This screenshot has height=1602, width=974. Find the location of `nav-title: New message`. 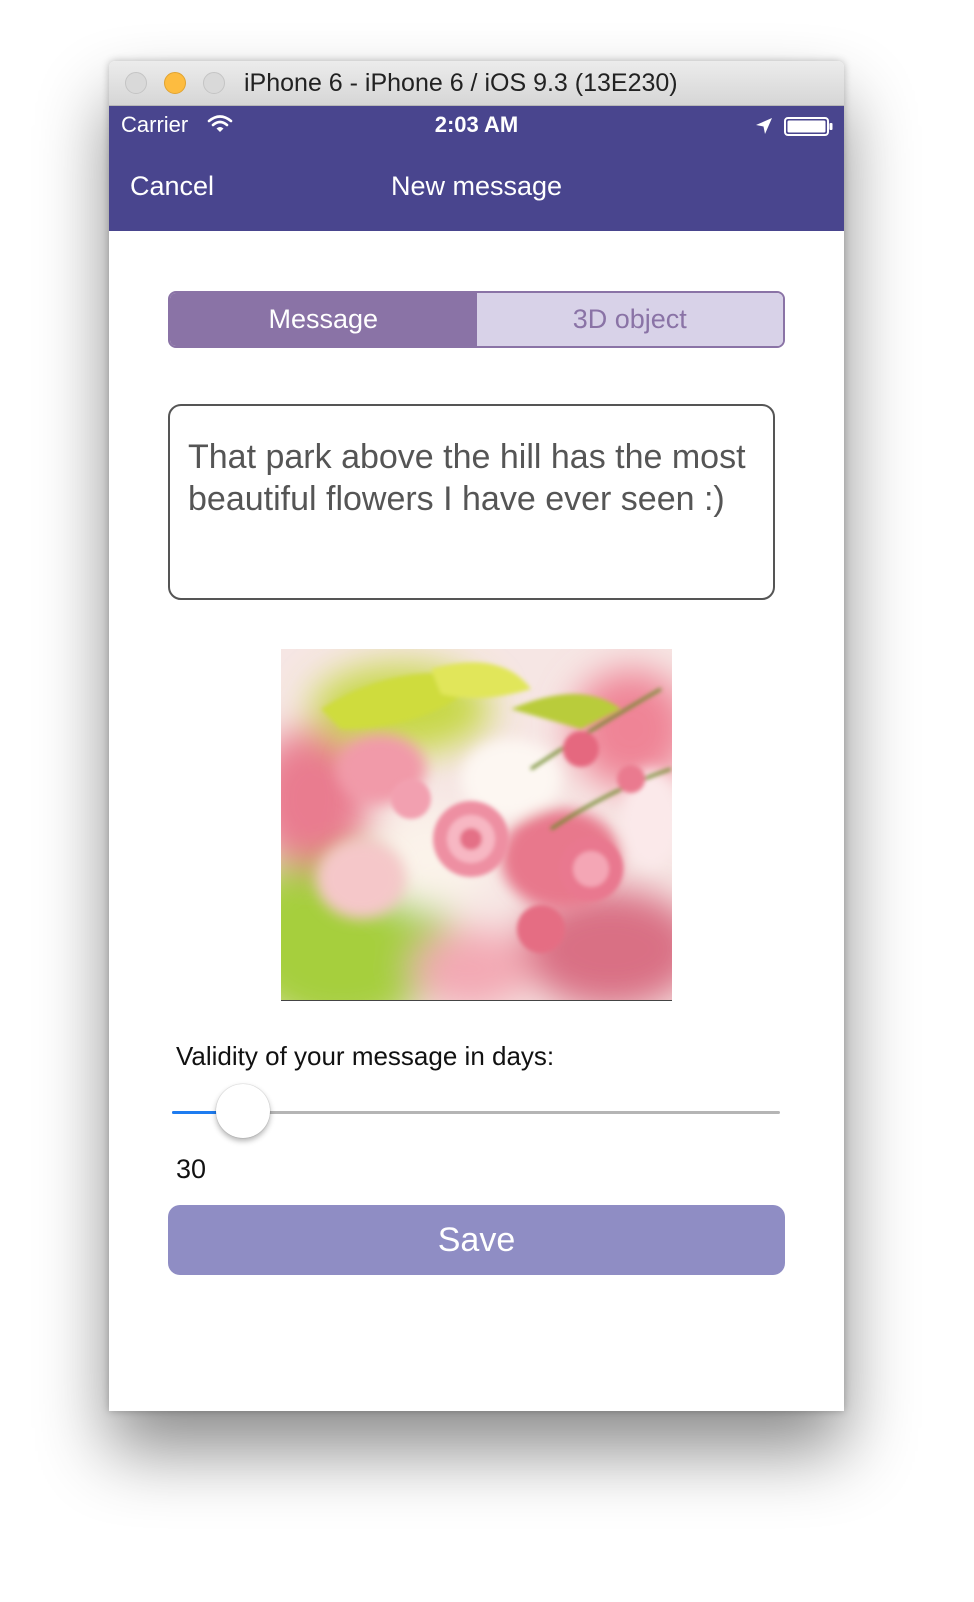

nav-title: New message is located at coordinates (476, 186).